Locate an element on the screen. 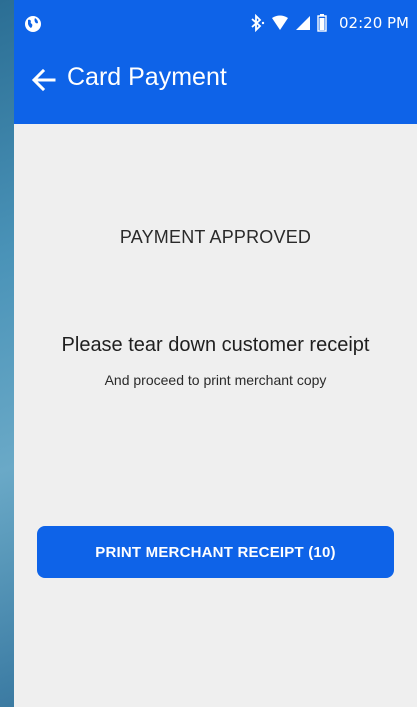  battery-icon is located at coordinates (322, 23).